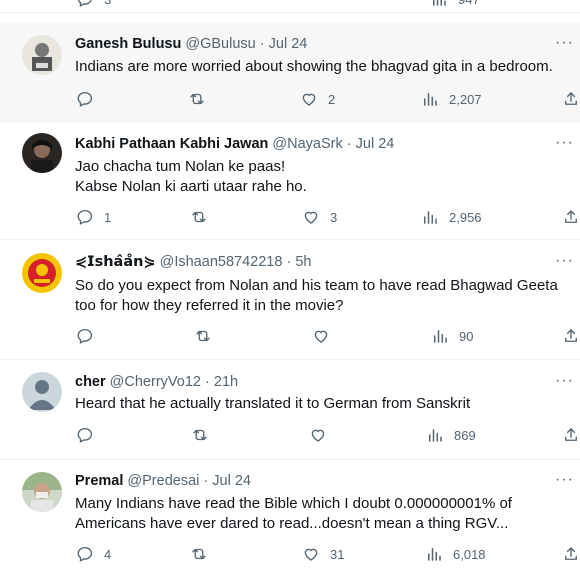  I want to click on tweet-actions: 2 2,207, so click(328, 100).